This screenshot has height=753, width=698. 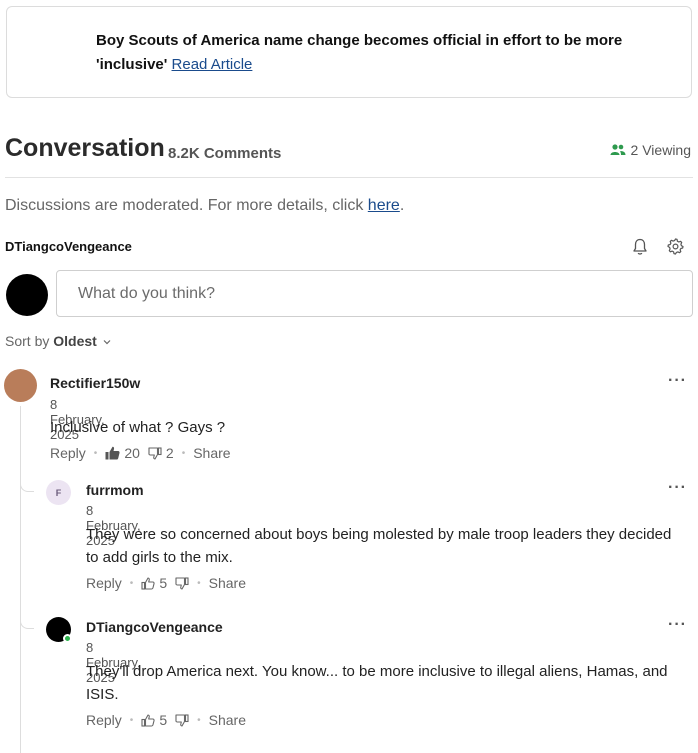 What do you see at coordinates (75, 341) in the screenshot?
I see `sort-value: Oldest` at bounding box center [75, 341].